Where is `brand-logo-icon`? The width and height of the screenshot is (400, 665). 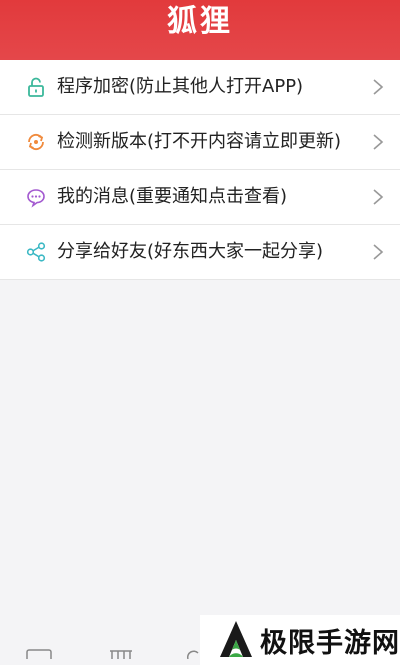
brand-logo-icon is located at coordinates (236, 639).